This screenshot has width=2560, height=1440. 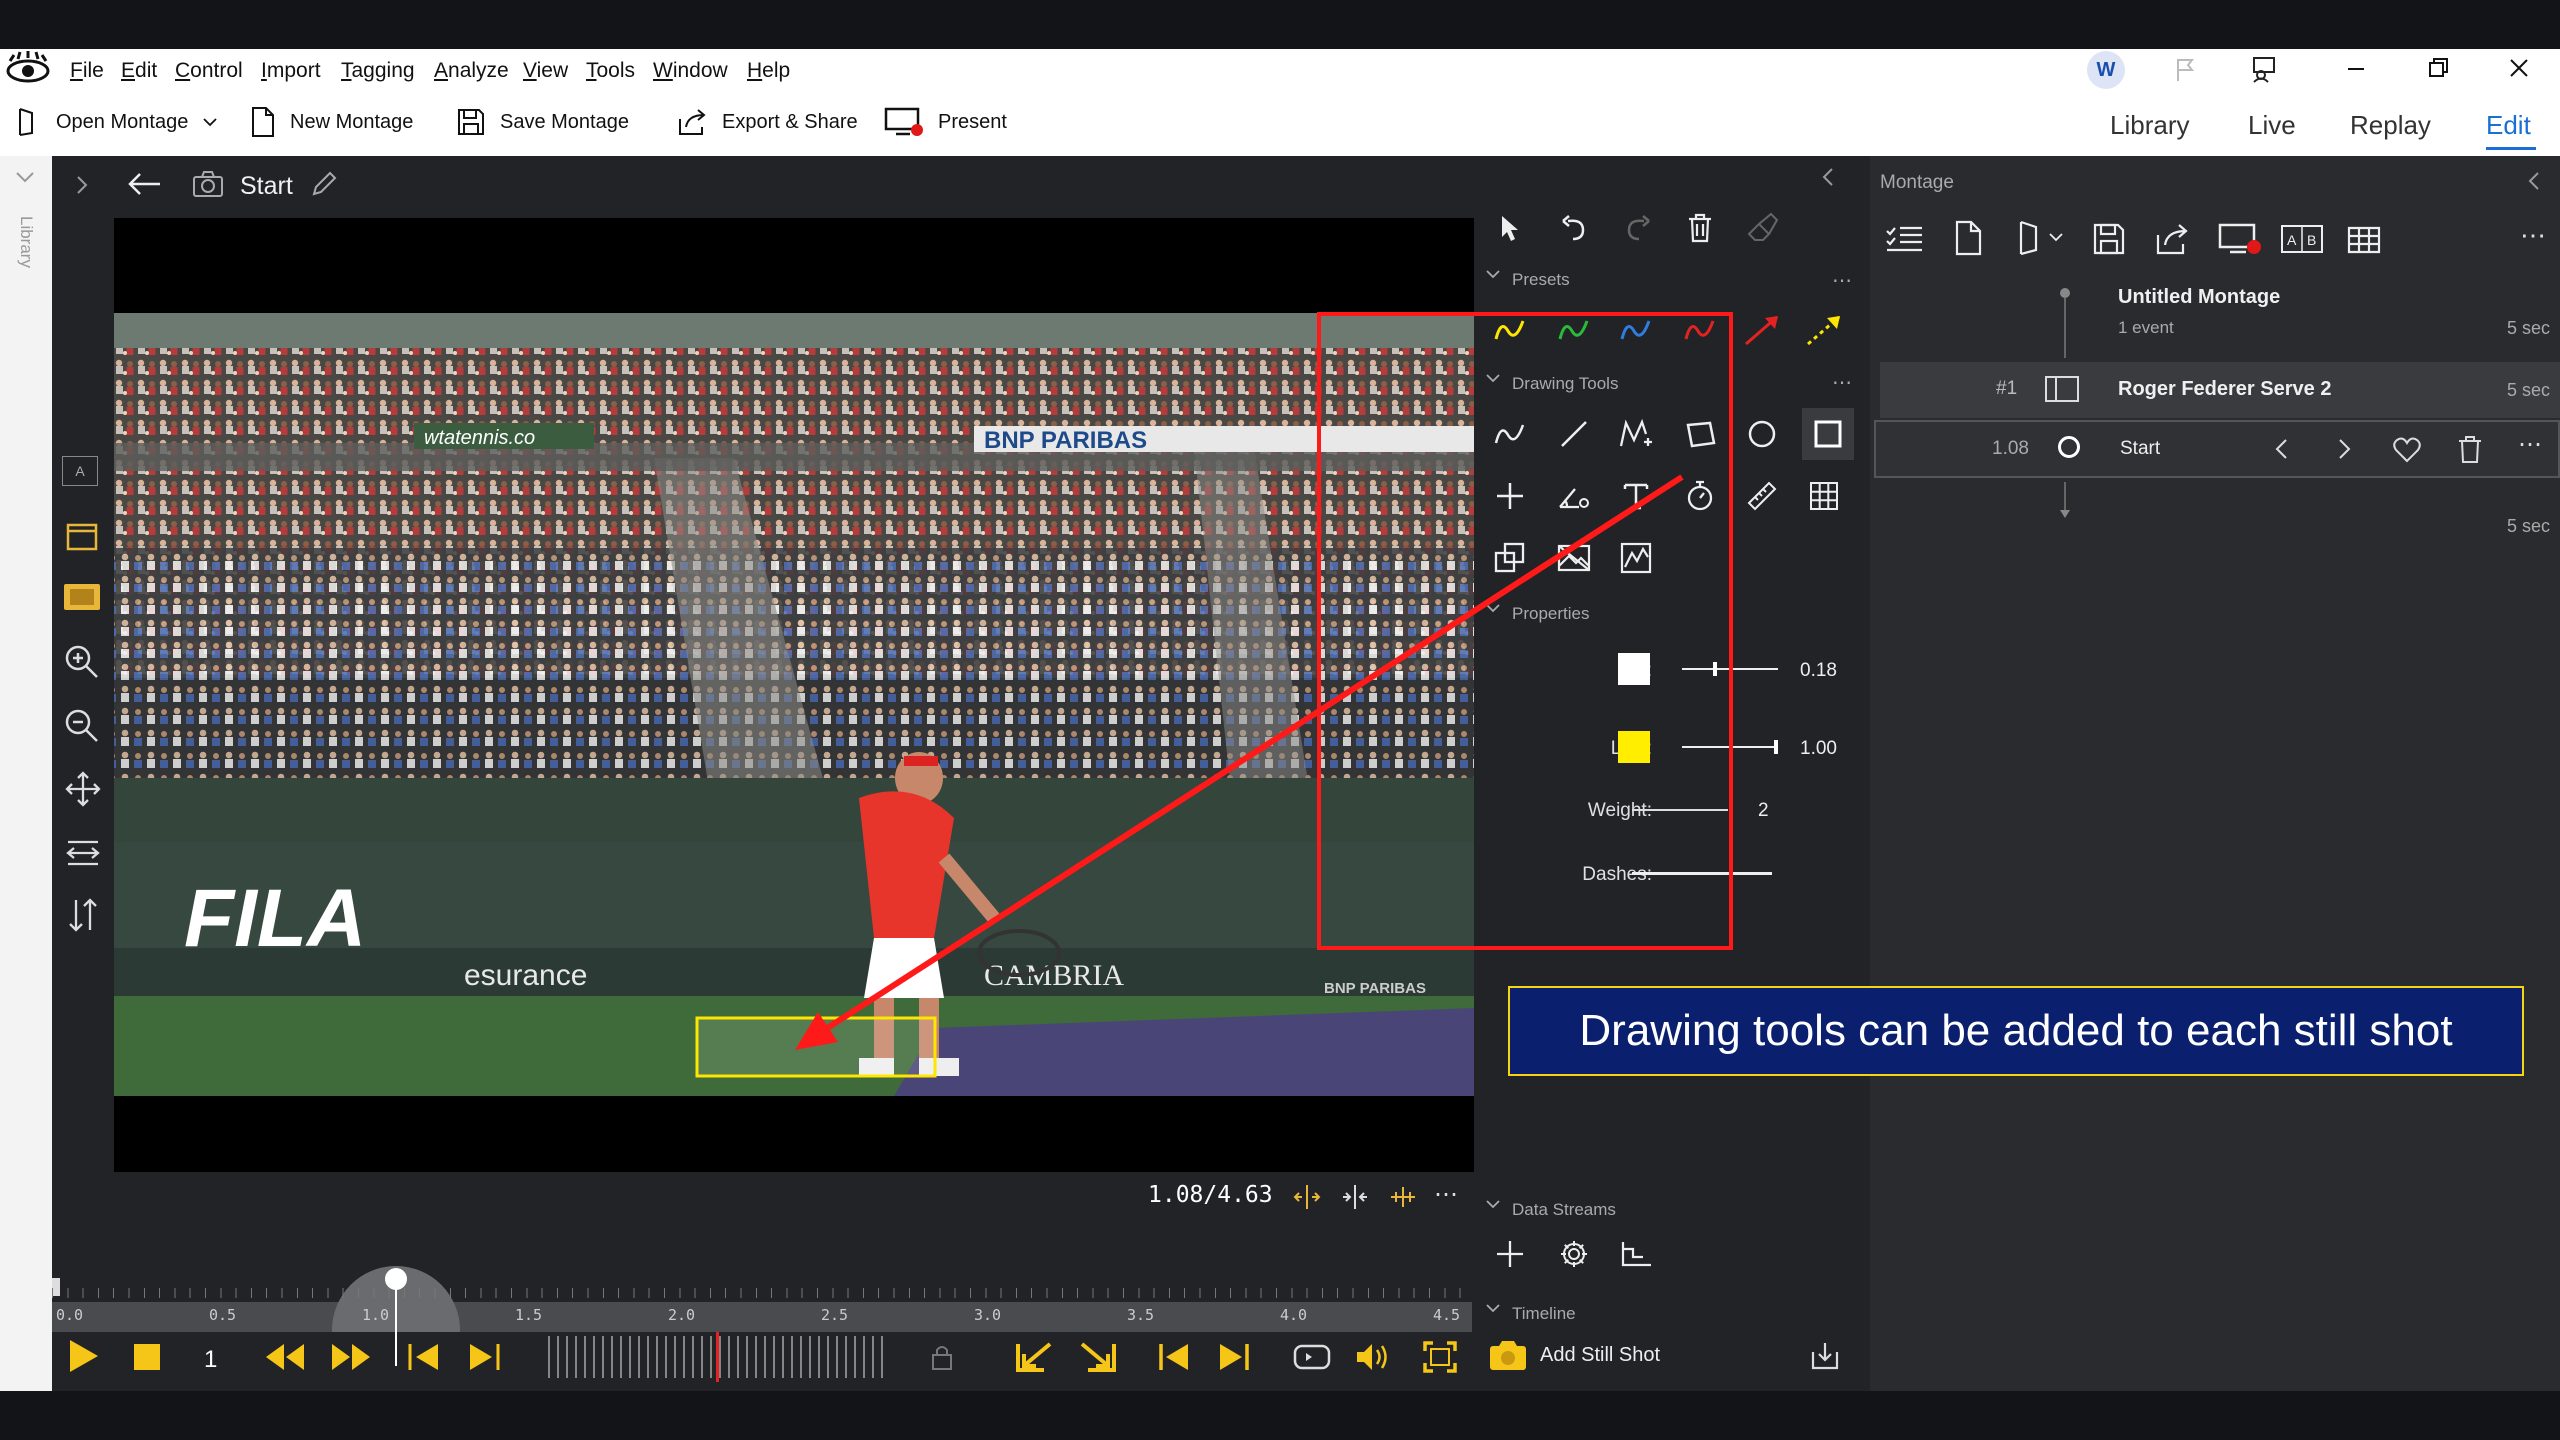 I want to click on mark-in-icon, so click(x=1034, y=1357).